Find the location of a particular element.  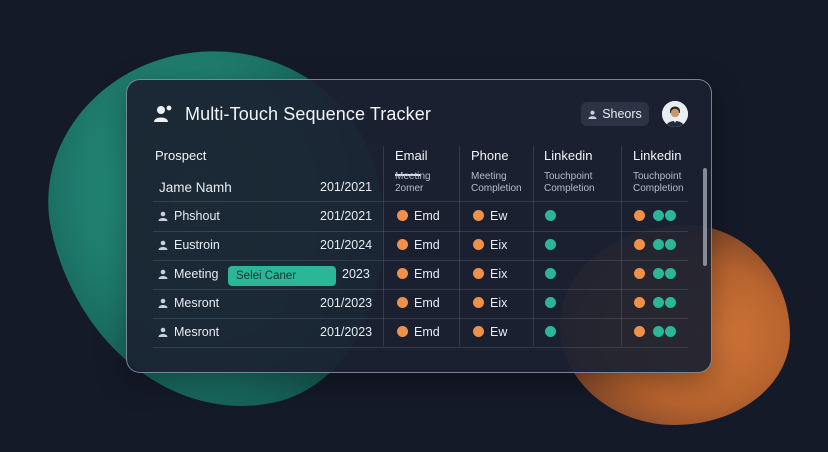

column-header-prospect: Prospect is located at coordinates (180, 155).